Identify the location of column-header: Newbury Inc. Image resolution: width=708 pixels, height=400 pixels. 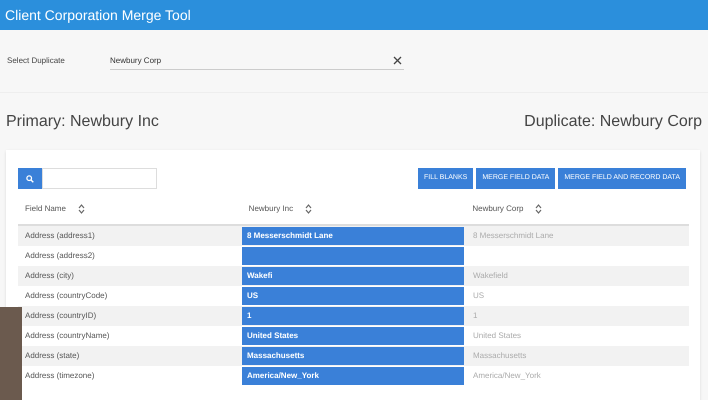
(271, 208).